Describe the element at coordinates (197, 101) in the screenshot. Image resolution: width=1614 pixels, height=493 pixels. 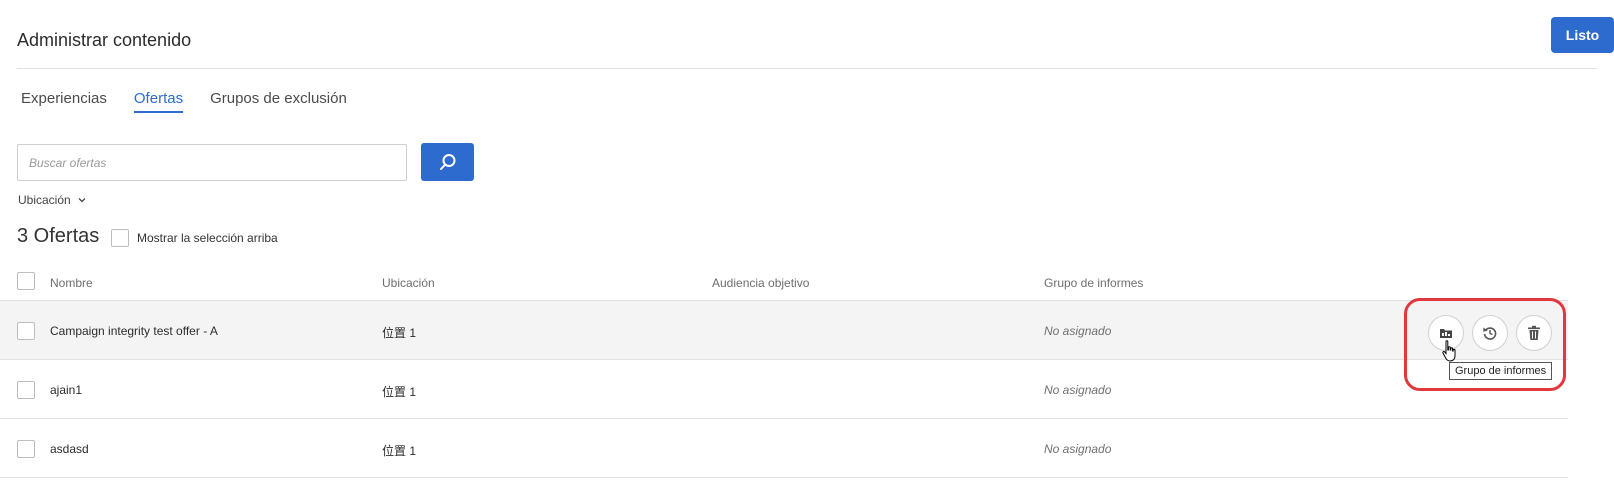
I see `tab-bar: Experiencias Ofertas Grupos de exclusión` at that location.